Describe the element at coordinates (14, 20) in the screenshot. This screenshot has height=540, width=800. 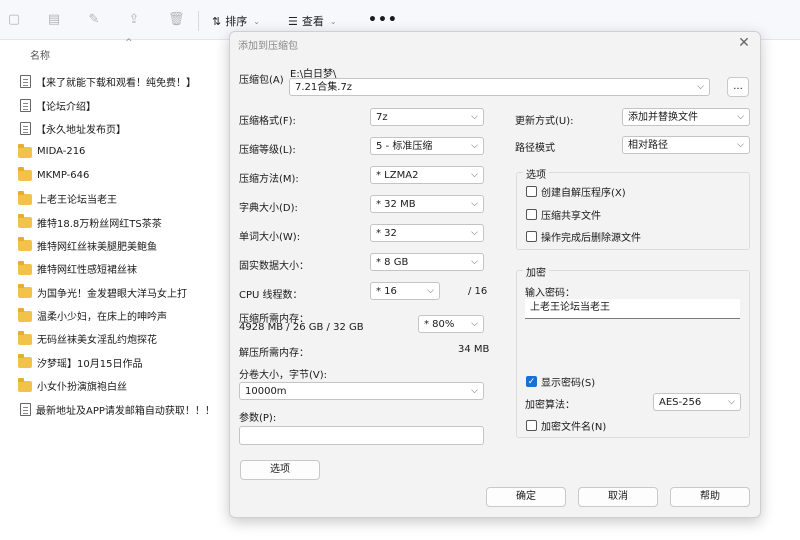
I see `copy-icon: ▢` at that location.